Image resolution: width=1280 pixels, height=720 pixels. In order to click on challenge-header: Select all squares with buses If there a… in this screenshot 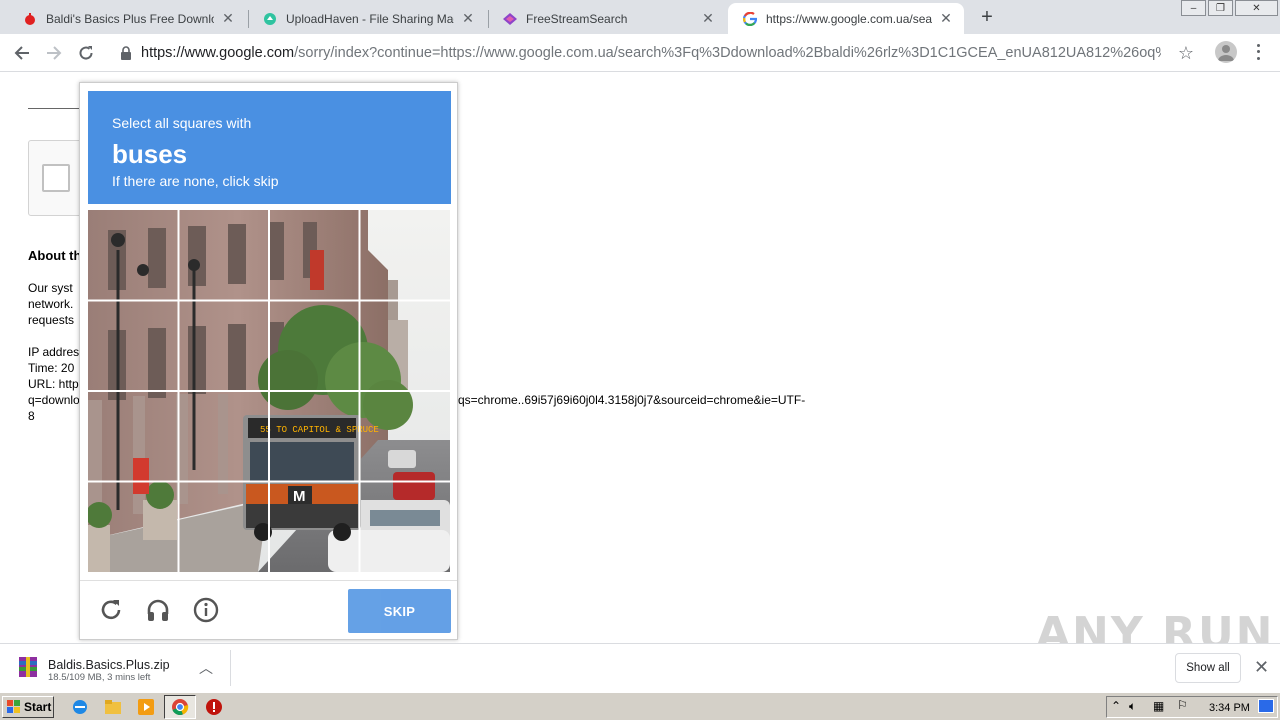, I will do `click(269, 147)`.